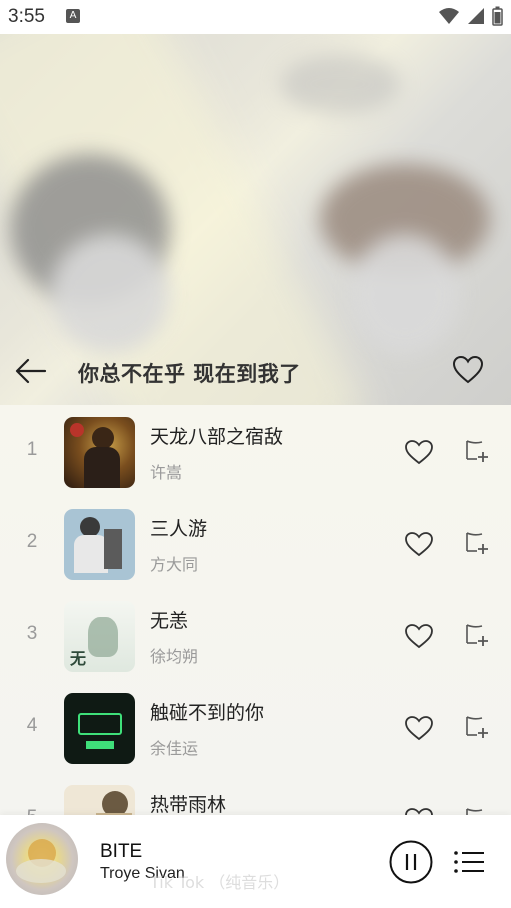  What do you see at coordinates (32, 541) in the screenshot?
I see `song-index: 2` at bounding box center [32, 541].